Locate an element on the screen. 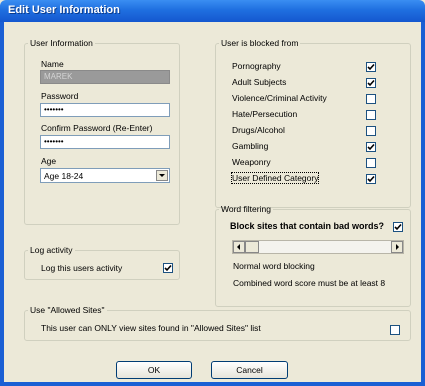  word-score-text: Combined word score must be at least 8 is located at coordinates (309, 283).